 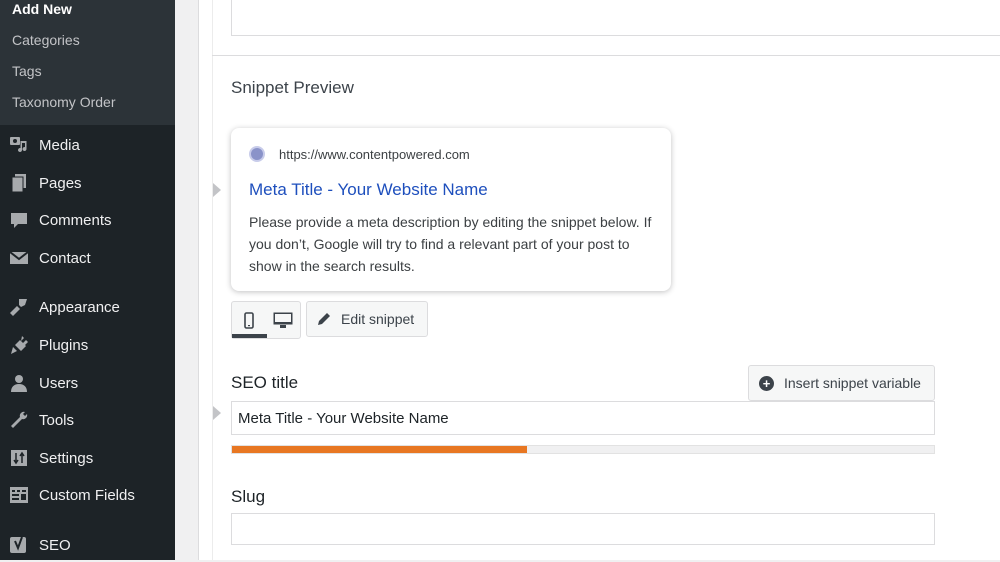 I want to click on yoast-icon, so click(x=19, y=545).